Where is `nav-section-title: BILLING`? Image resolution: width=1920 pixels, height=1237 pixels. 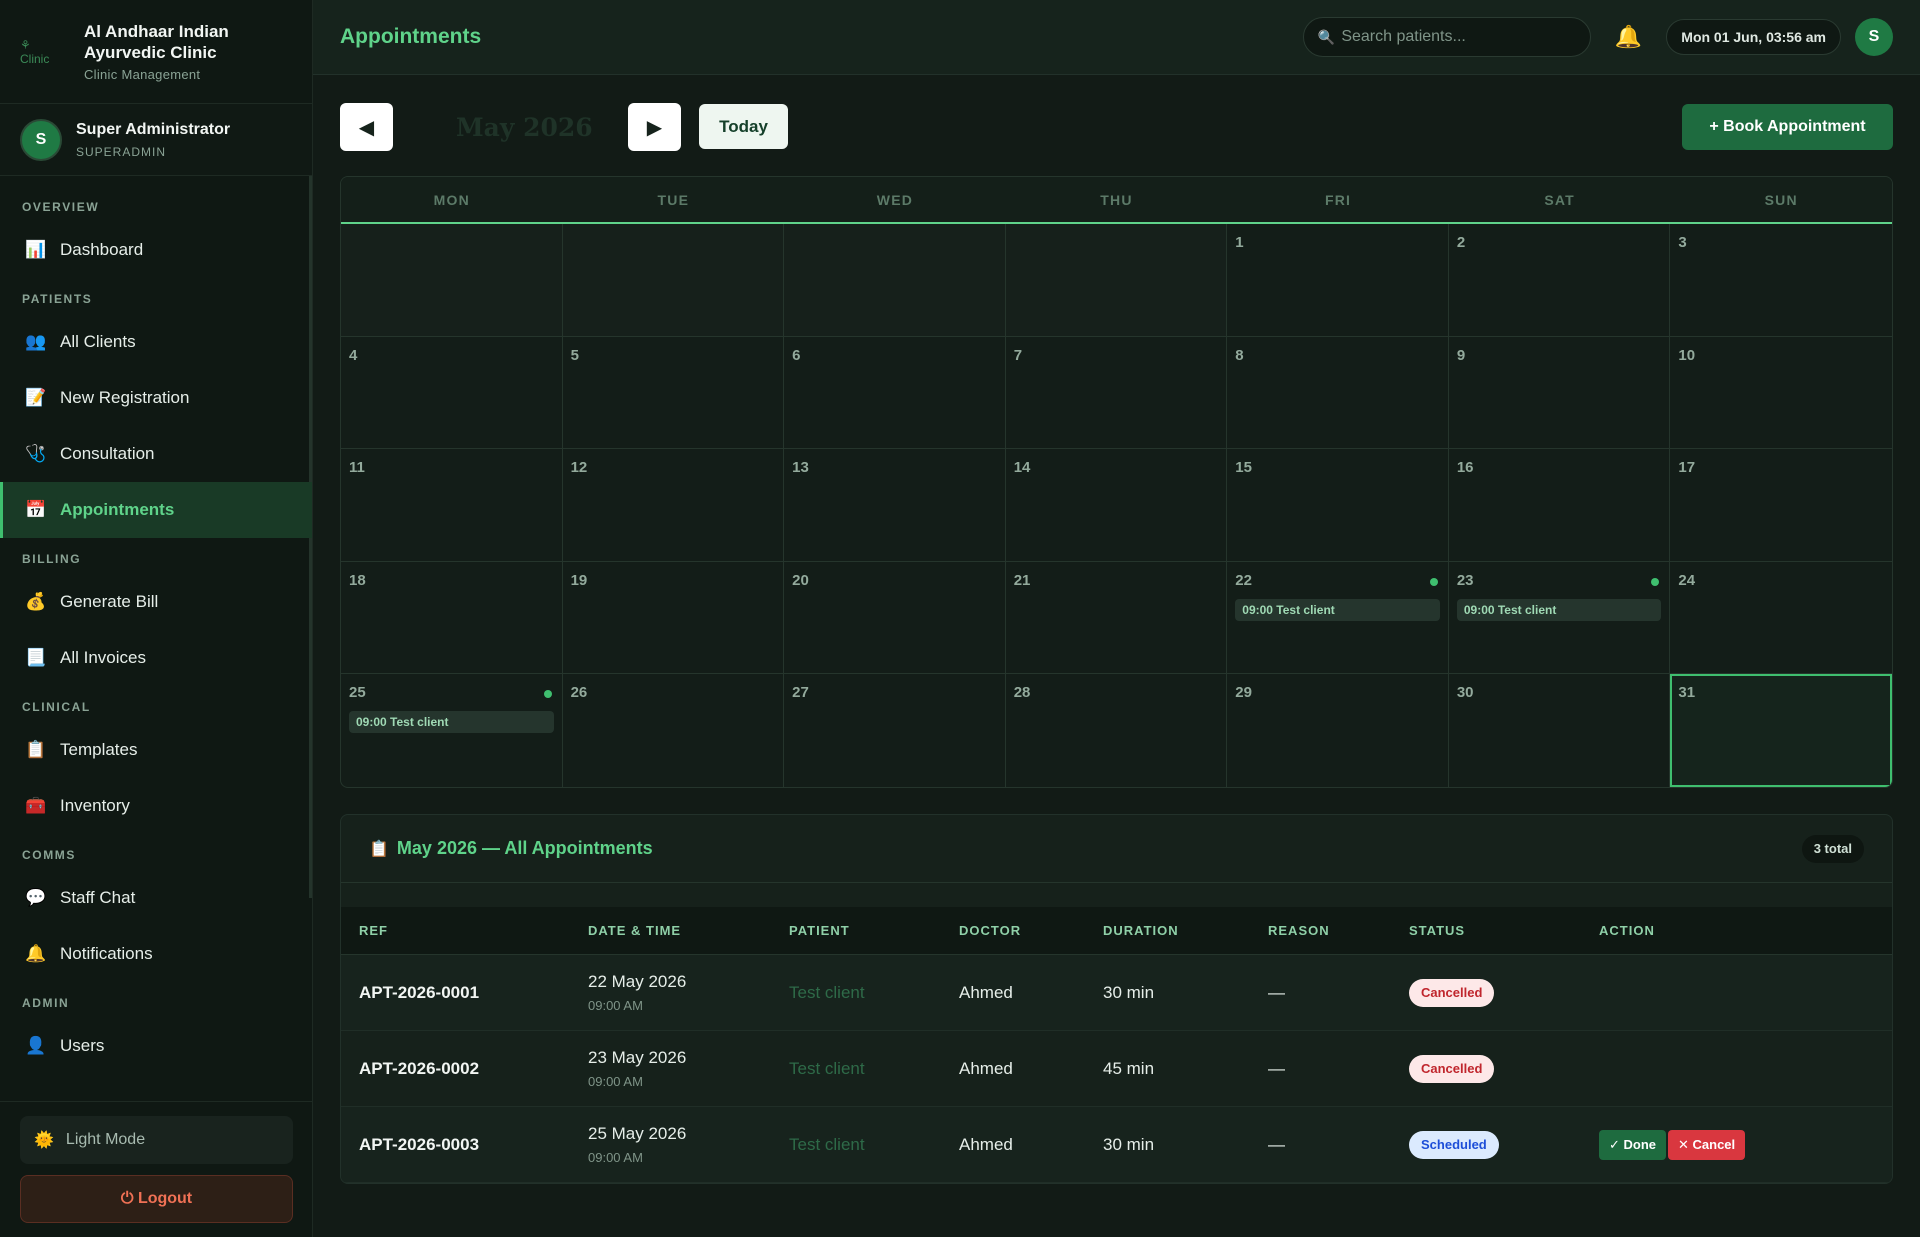 nav-section-title: BILLING is located at coordinates (52, 559).